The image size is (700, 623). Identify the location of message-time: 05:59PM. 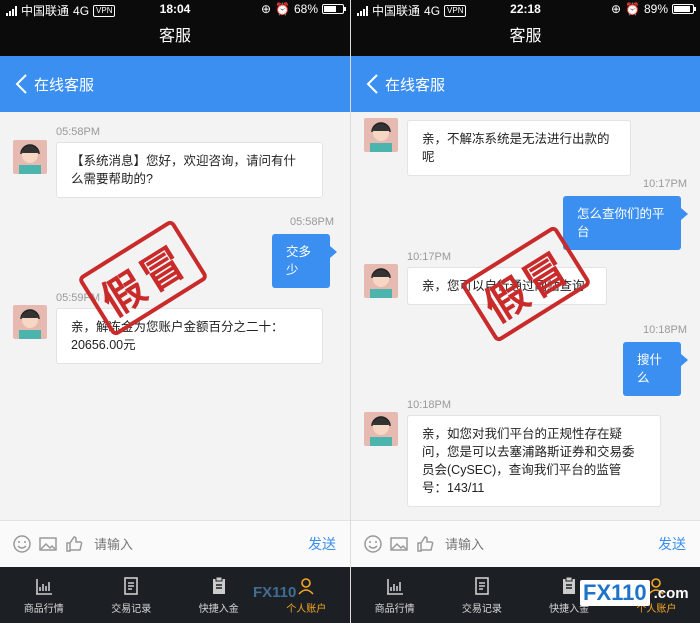
(78, 298).